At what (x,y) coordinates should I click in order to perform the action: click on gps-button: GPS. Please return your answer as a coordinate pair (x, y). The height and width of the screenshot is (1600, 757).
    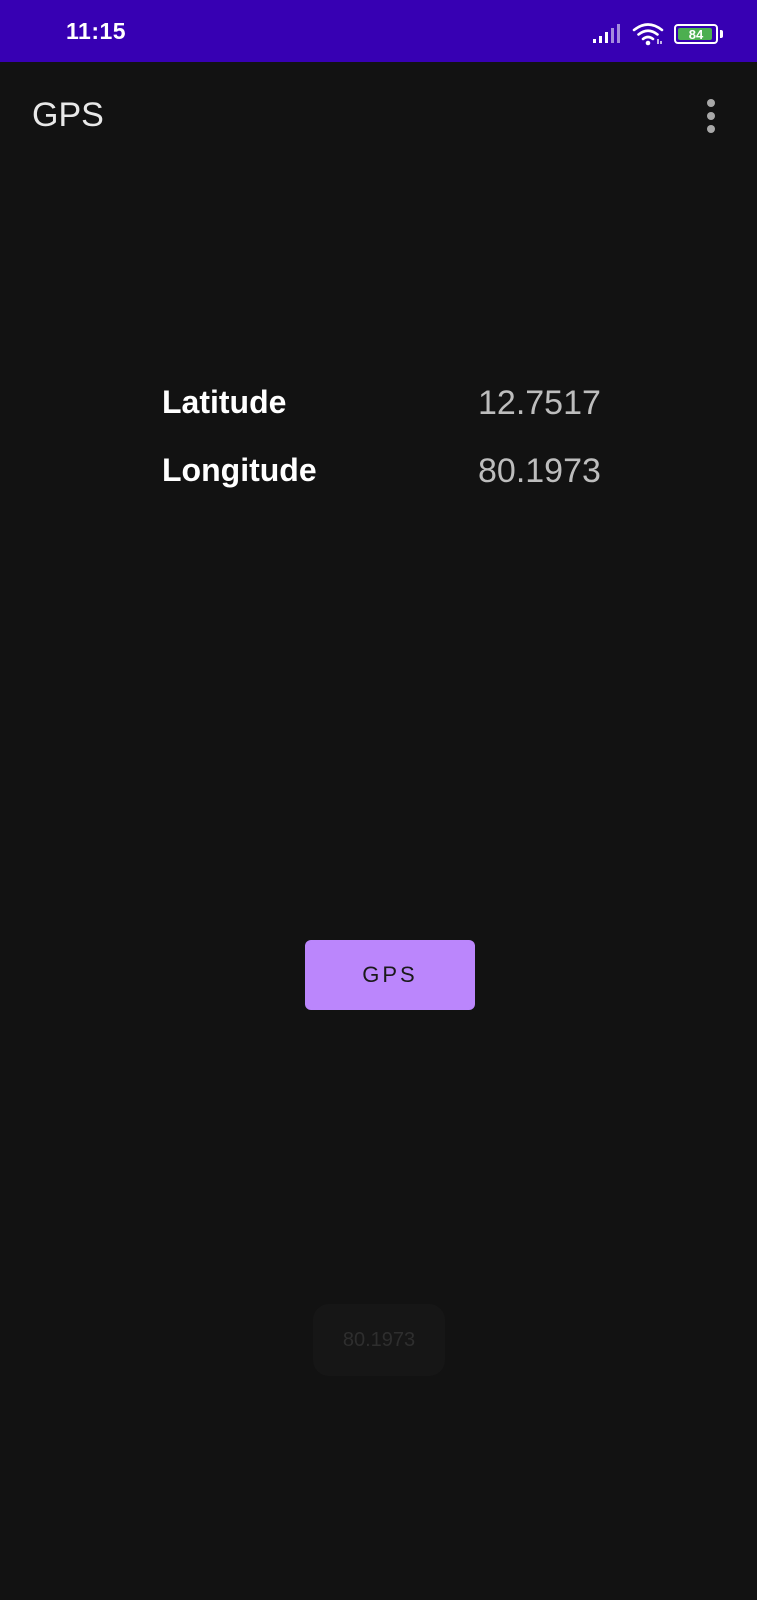
    Looking at the image, I should click on (390, 975).